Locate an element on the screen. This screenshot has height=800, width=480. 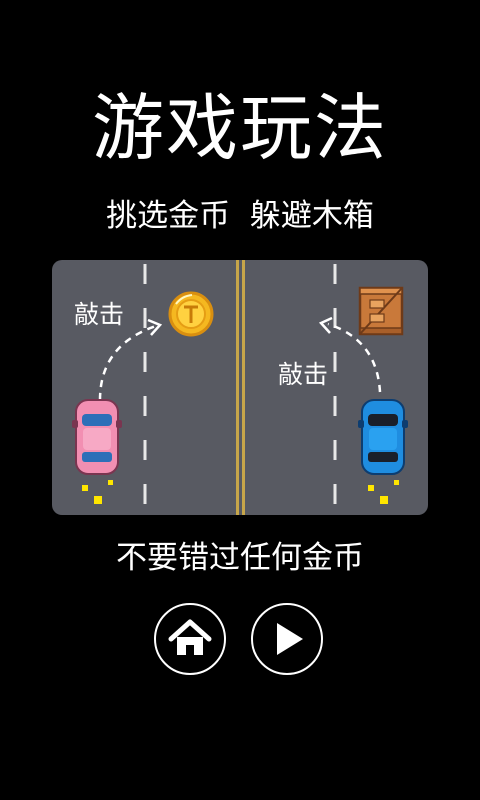
play-button is located at coordinates (287, 639).